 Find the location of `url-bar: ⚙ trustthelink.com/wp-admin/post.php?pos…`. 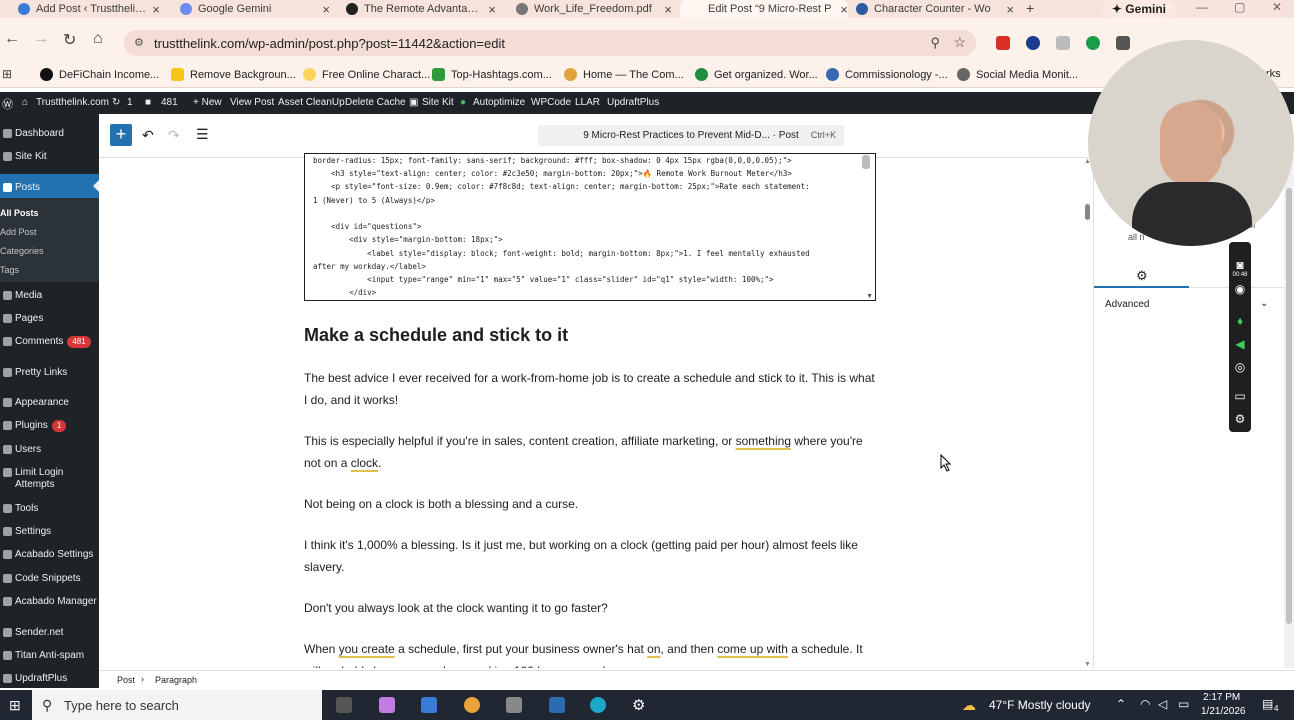

url-bar: ⚙ trustthelink.com/wp-admin/post.php?pos… is located at coordinates (550, 43).